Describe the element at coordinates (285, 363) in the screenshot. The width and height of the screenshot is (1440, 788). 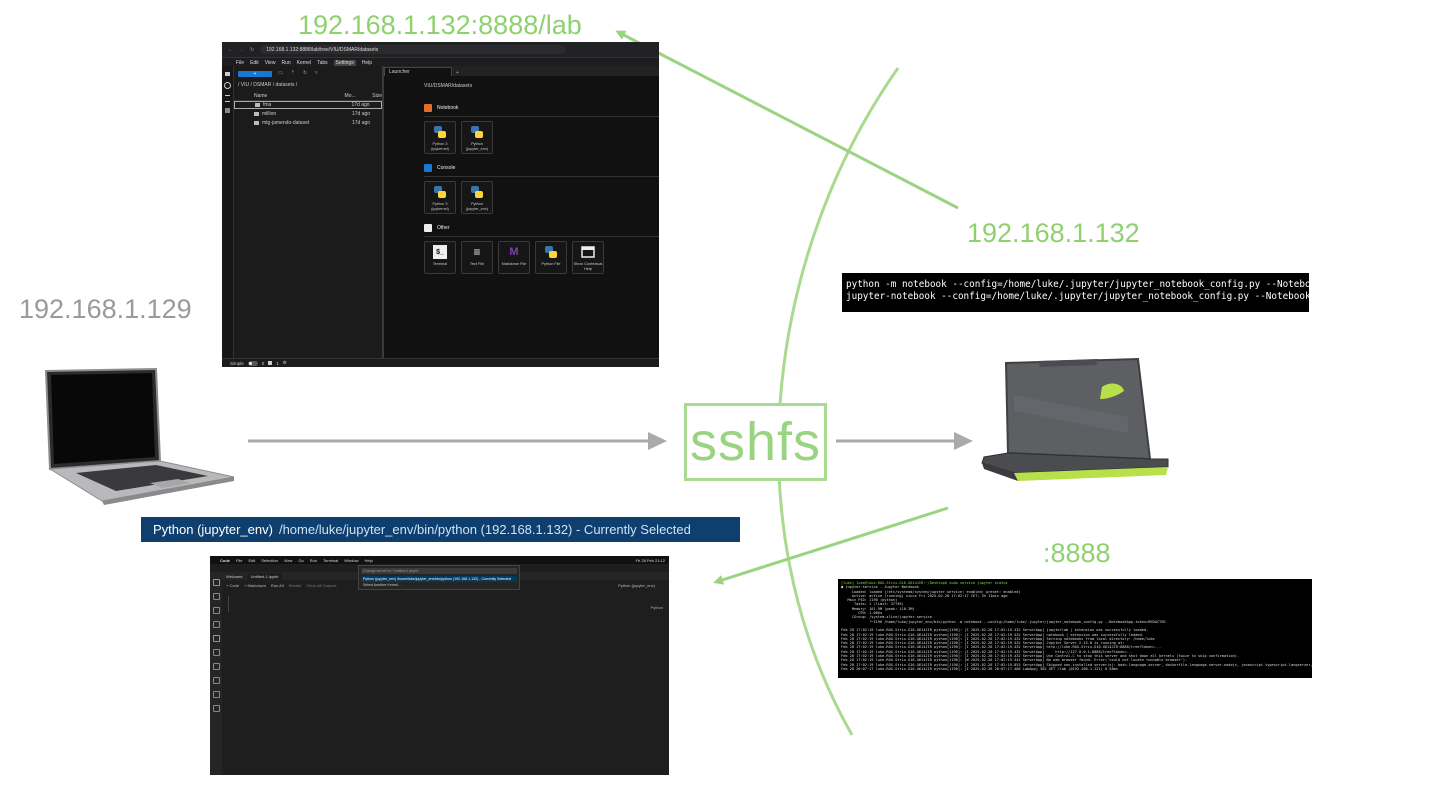
I see `gear-icon: ⚙` at that location.